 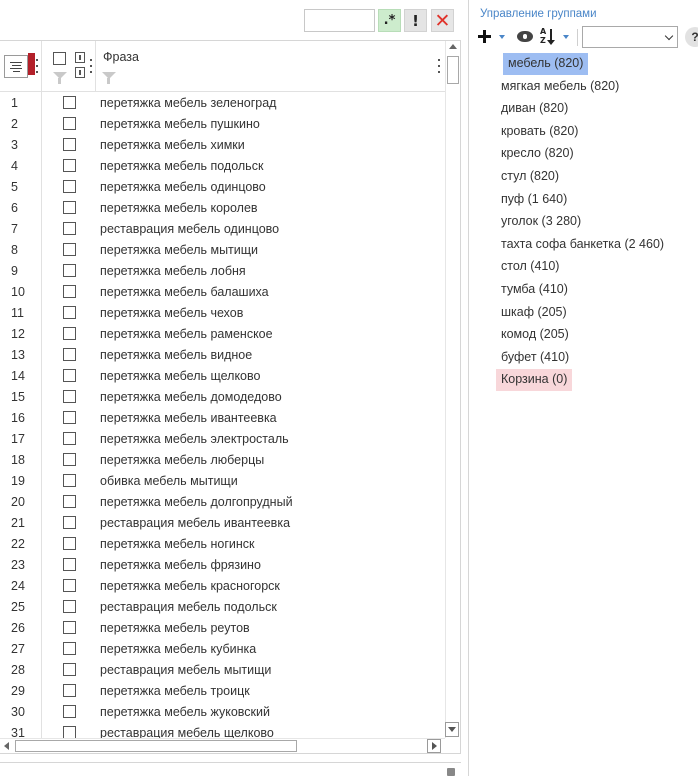 I want to click on group-item: уголок (3 280), so click(x=541, y=222).